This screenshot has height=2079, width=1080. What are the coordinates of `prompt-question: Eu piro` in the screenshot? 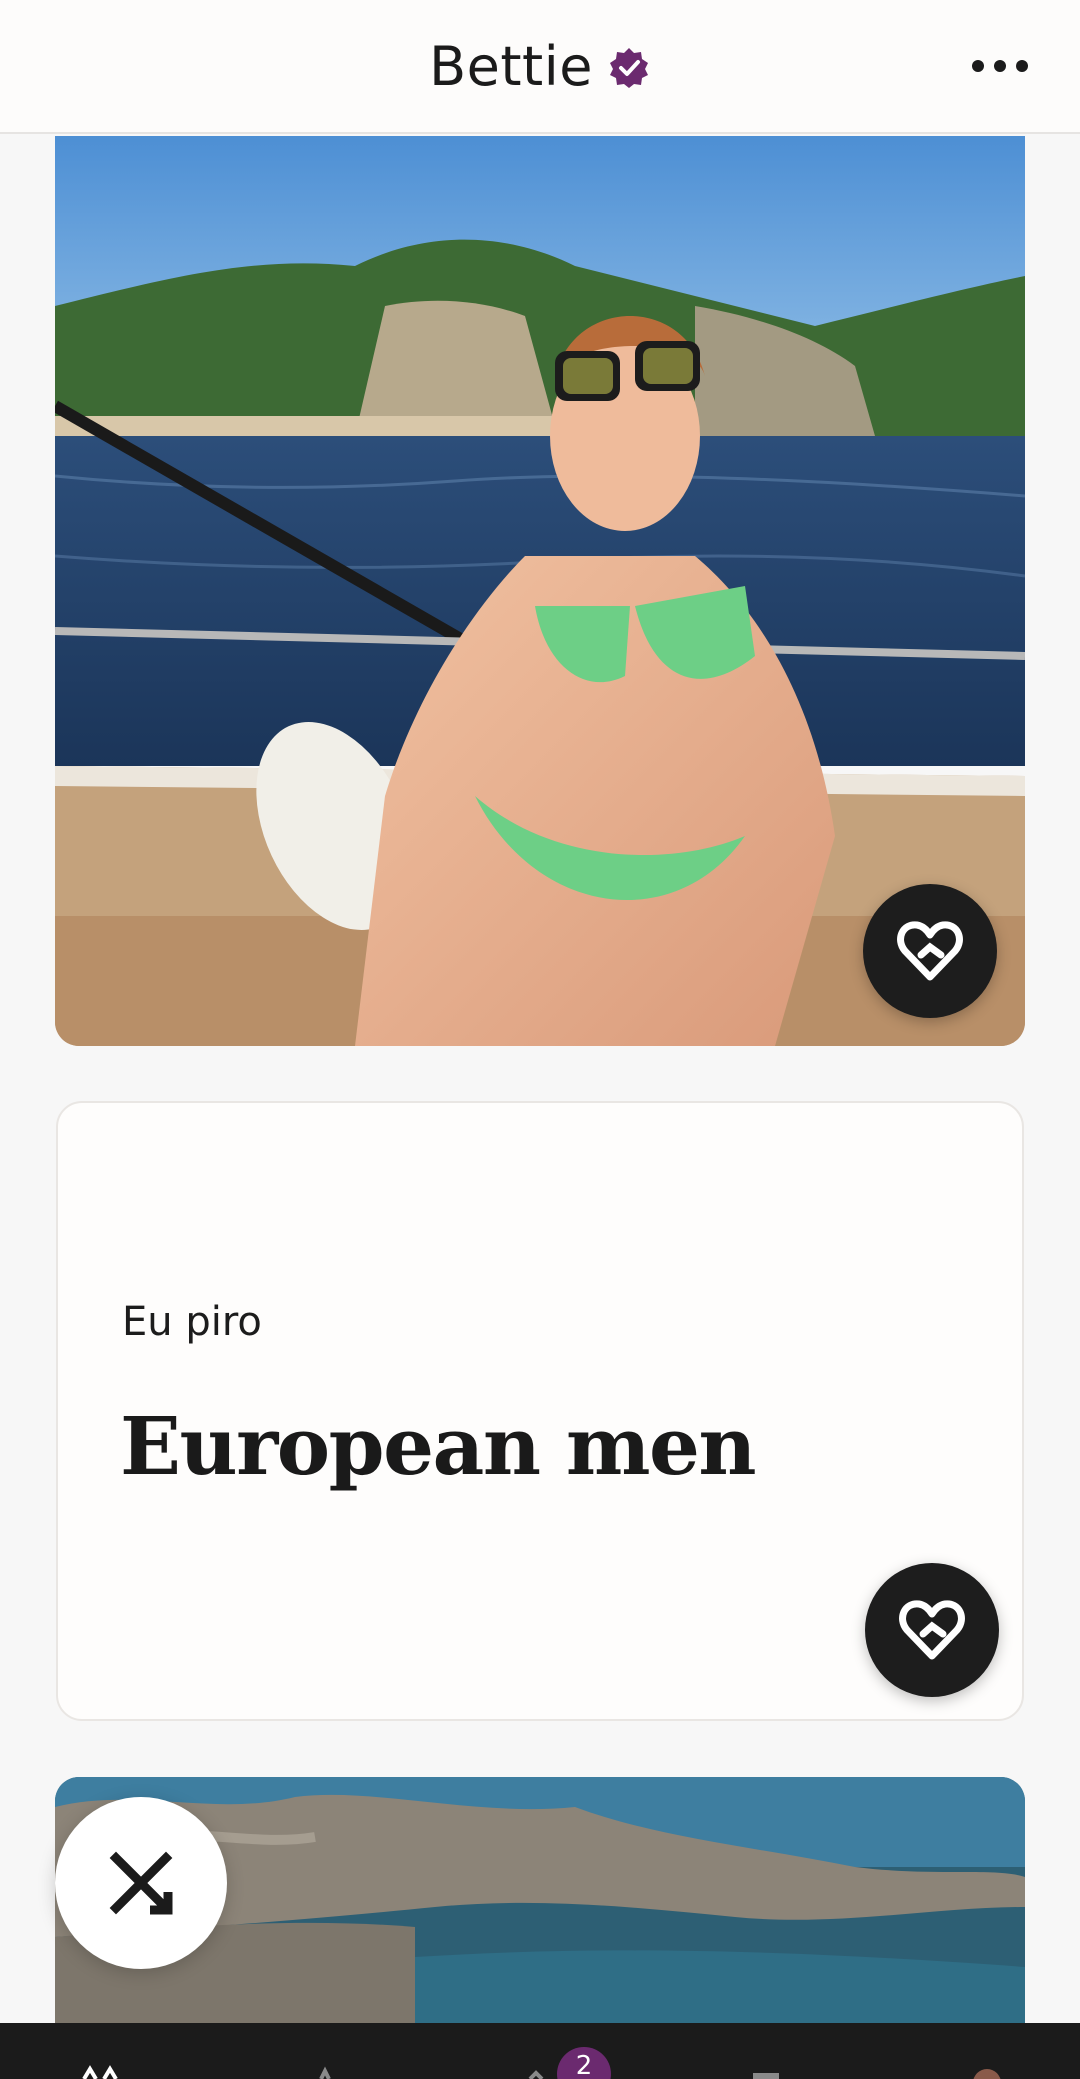 It's located at (192, 1322).